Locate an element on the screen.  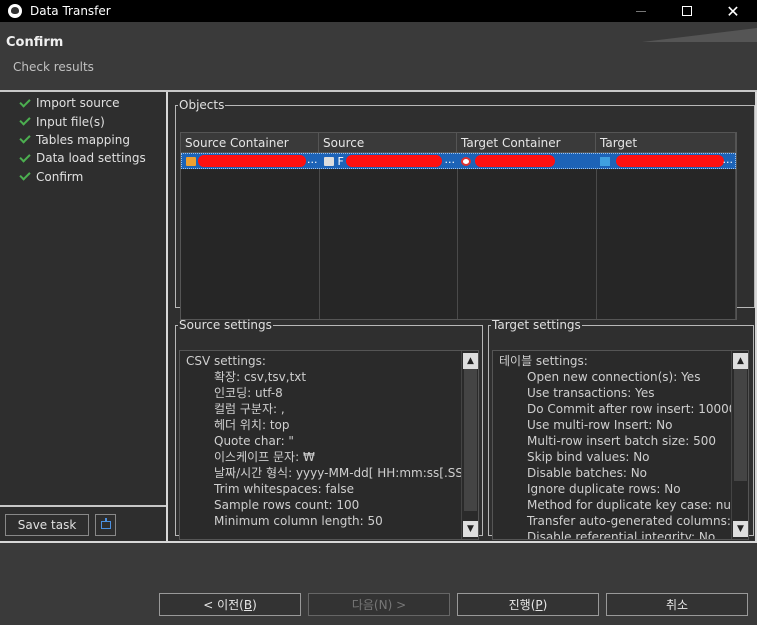
settings-line: Do Commit after row insert: 10000 is located at coordinates (632, 409).